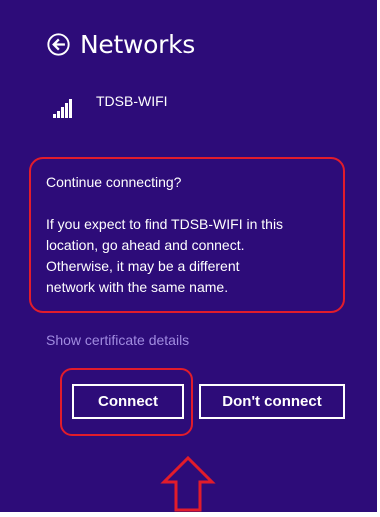 This screenshot has height=517, width=380. I want to click on back-arrow-circle-icon, so click(58, 44).